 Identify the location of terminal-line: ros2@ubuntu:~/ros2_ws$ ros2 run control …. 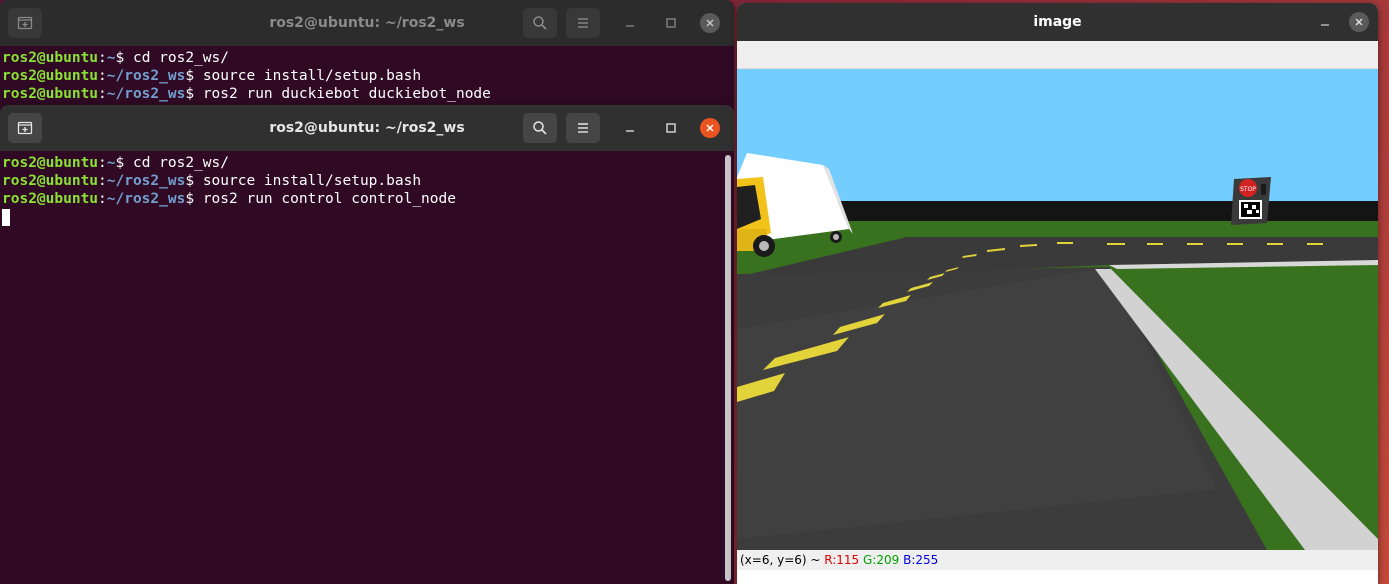
(368, 199).